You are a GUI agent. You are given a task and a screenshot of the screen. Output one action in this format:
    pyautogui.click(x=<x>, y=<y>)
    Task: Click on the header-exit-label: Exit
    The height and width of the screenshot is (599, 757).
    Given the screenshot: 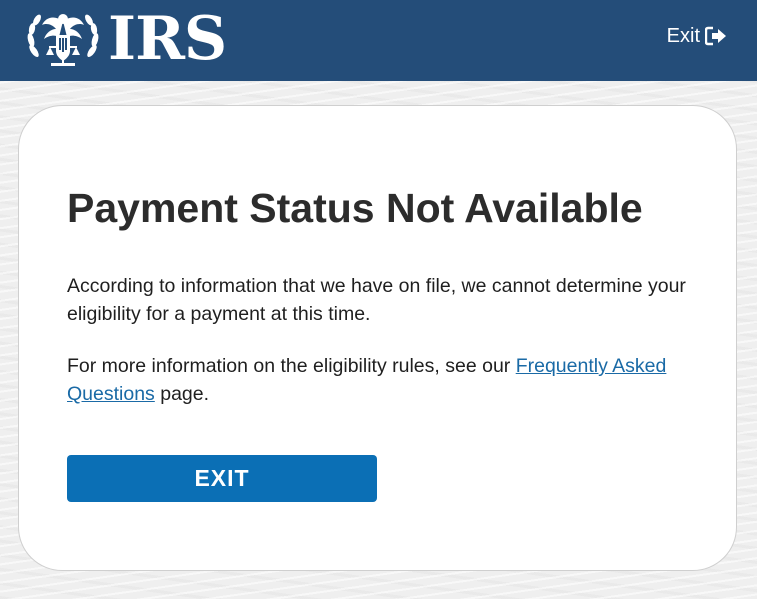 What is the action you would take?
    pyautogui.click(x=683, y=35)
    